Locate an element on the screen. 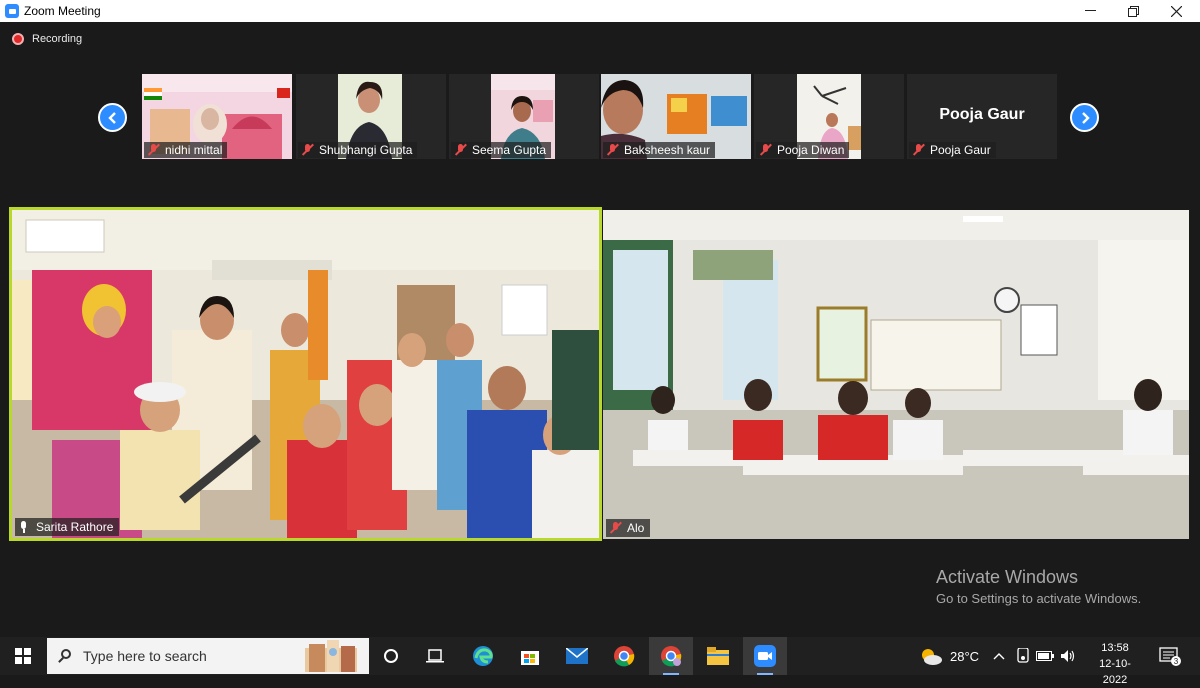 This screenshot has height=688, width=1200. participant-name: Shubhangi Gupta is located at coordinates (366, 150).